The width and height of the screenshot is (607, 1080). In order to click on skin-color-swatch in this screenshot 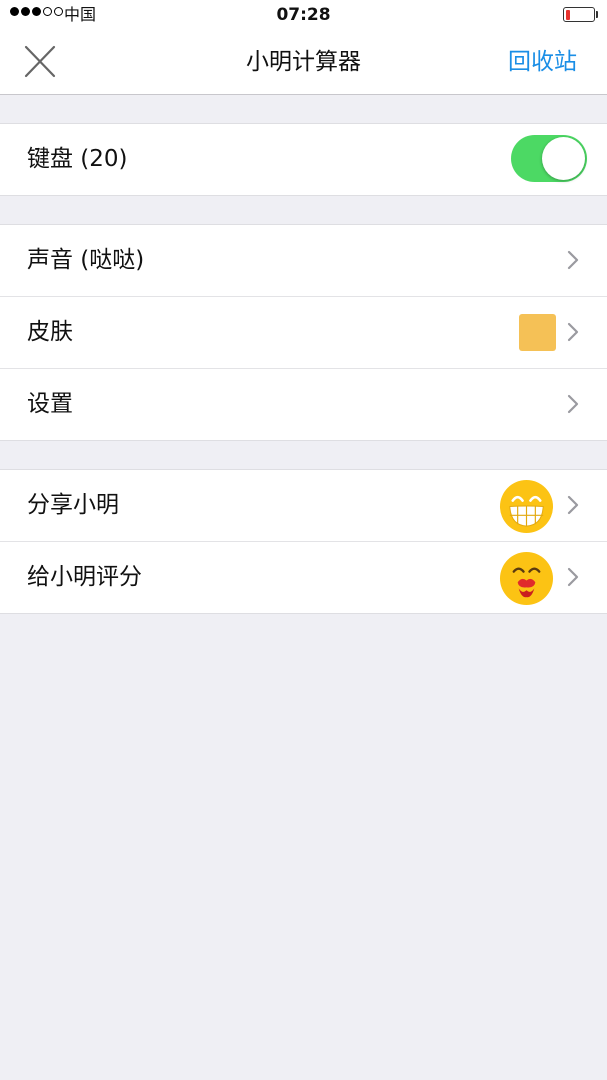, I will do `click(537, 332)`.